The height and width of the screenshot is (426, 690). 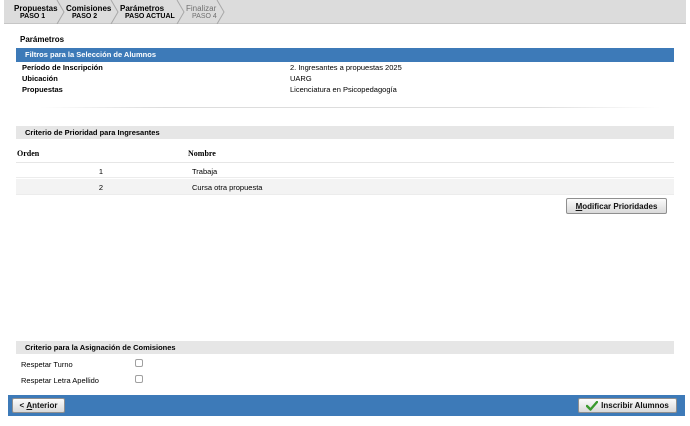 What do you see at coordinates (635, 405) in the screenshot?
I see `inscribir-label: Inscribir Alumnos` at bounding box center [635, 405].